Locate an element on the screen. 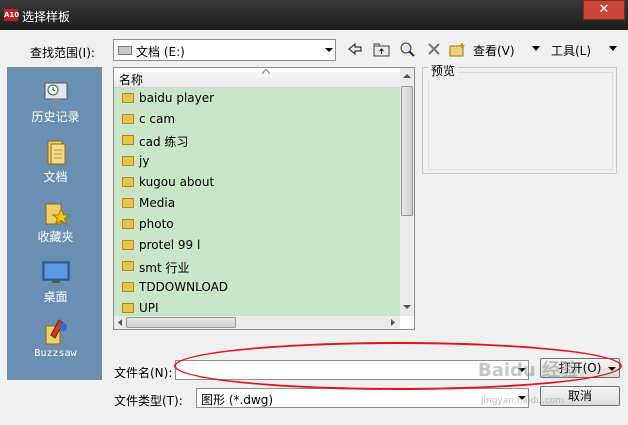 The width and height of the screenshot is (628, 425). title-bar: A10 选择样板 ✕ is located at coordinates (314, 15).